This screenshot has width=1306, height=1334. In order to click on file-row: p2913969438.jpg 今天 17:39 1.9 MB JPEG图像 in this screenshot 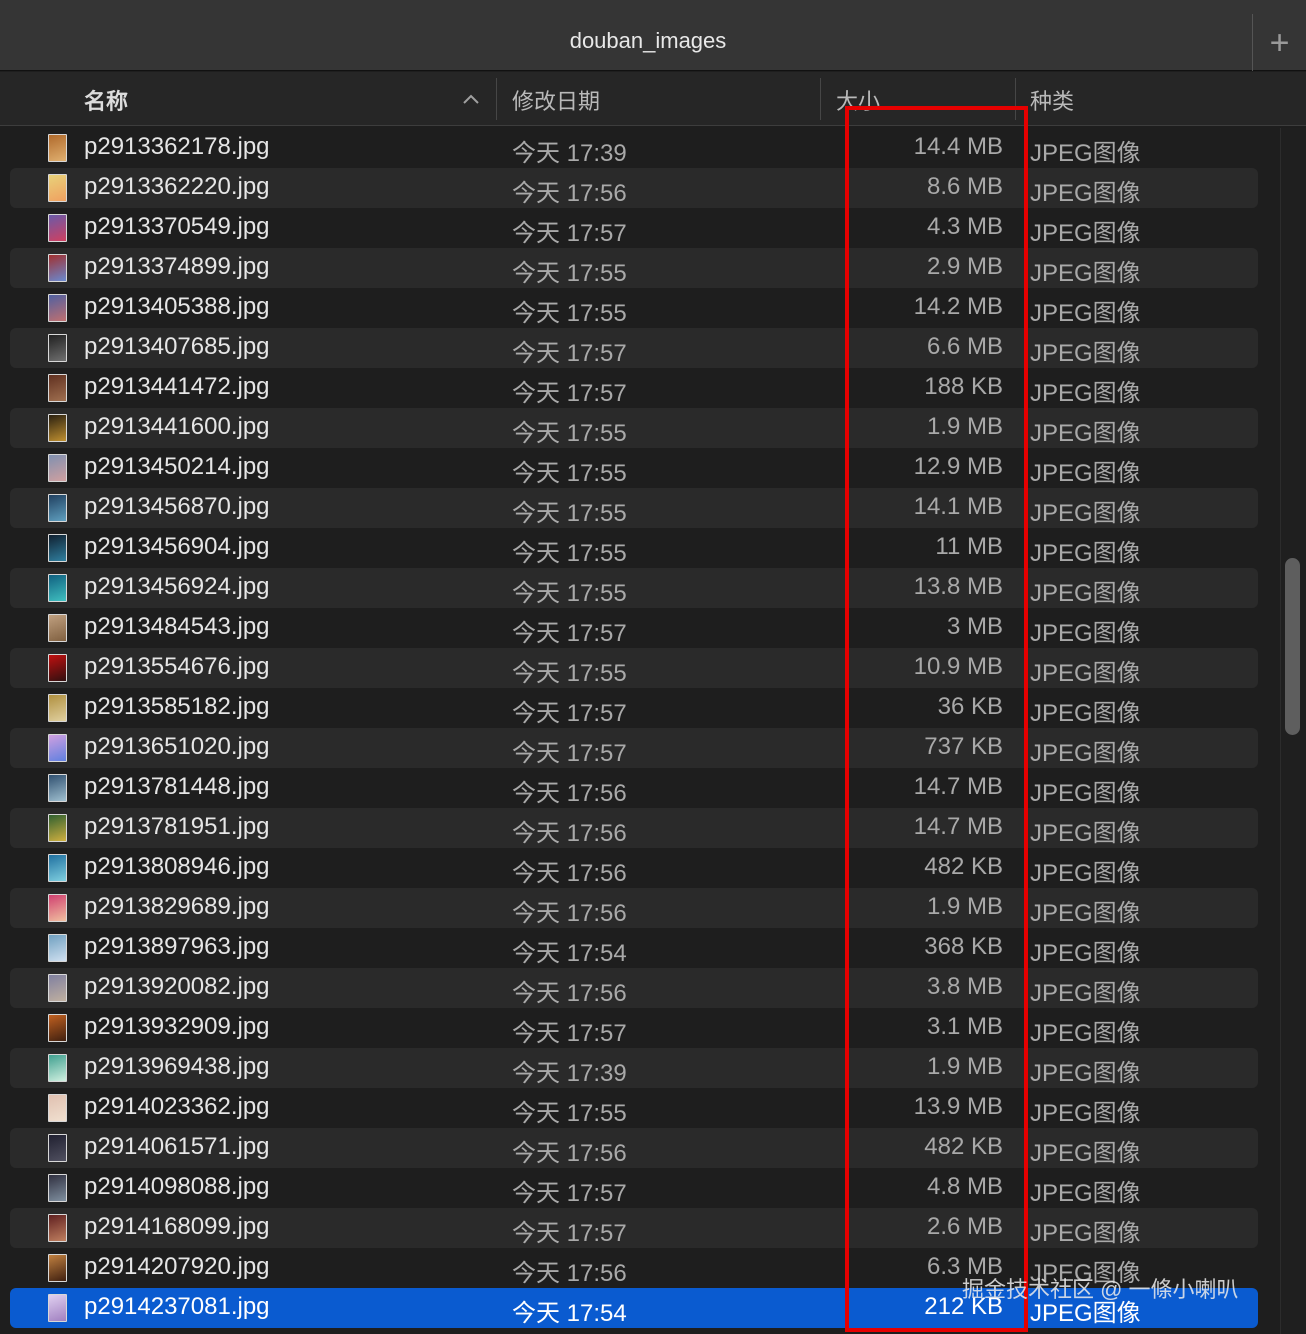, I will do `click(634, 1068)`.